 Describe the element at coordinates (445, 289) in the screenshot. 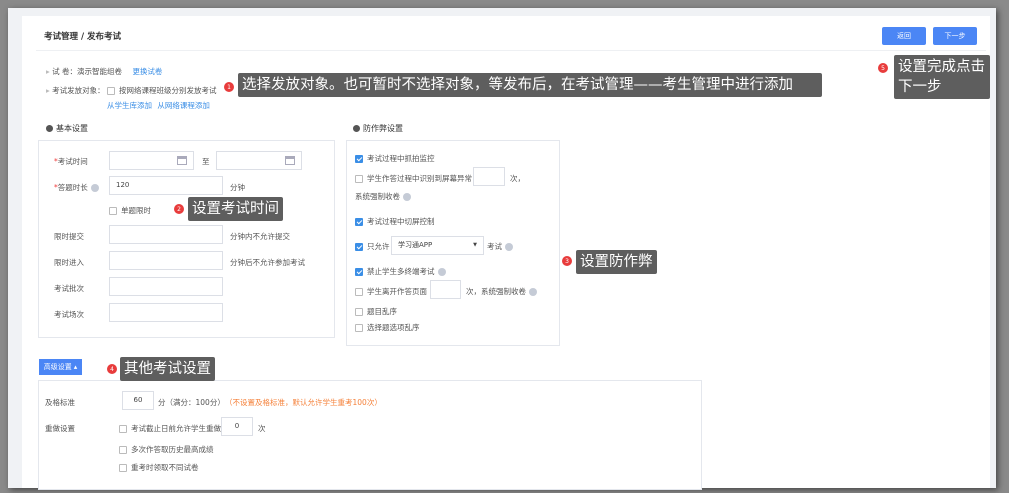

I see `leave-page-input` at that location.